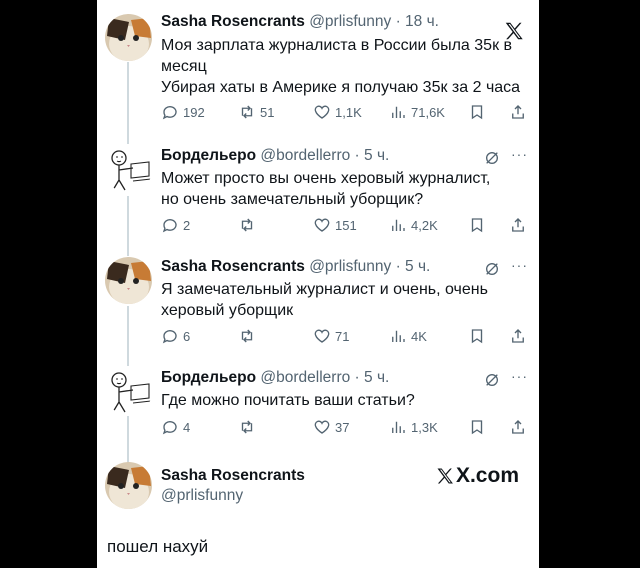  I want to click on views-count: 4K, so click(419, 336).